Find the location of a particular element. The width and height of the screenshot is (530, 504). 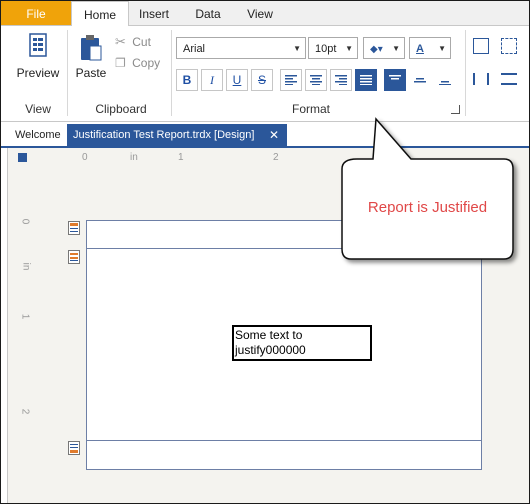

detail-section-icon is located at coordinates (74, 257).